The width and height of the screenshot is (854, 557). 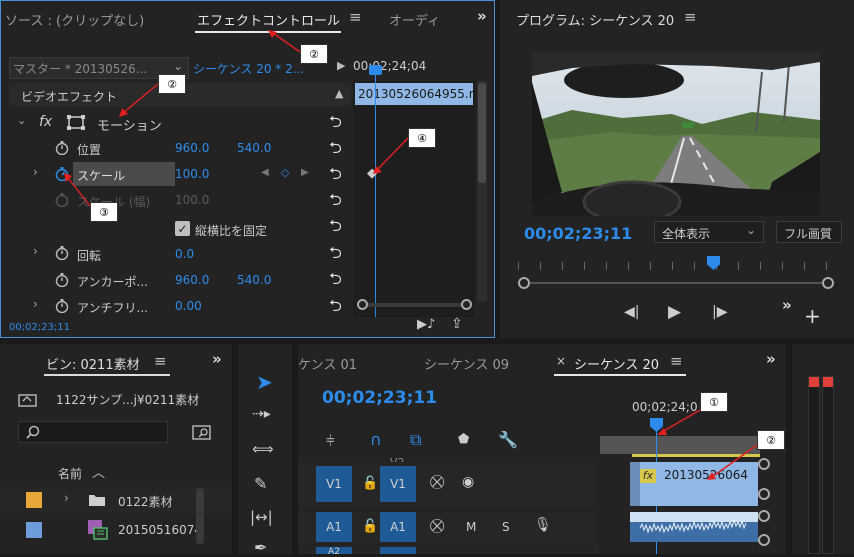 I want to click on mute-button: M, so click(x=471, y=527).